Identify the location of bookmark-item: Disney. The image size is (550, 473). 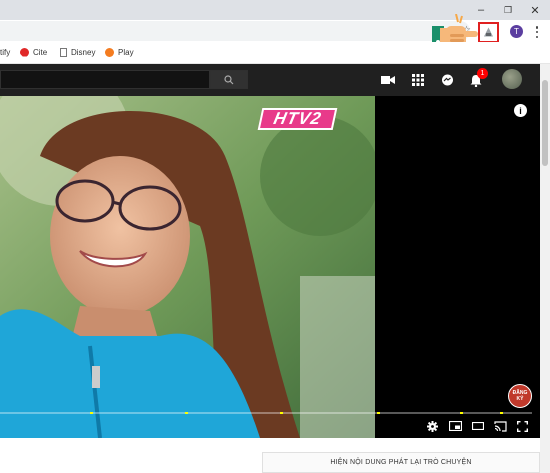
(77, 52).